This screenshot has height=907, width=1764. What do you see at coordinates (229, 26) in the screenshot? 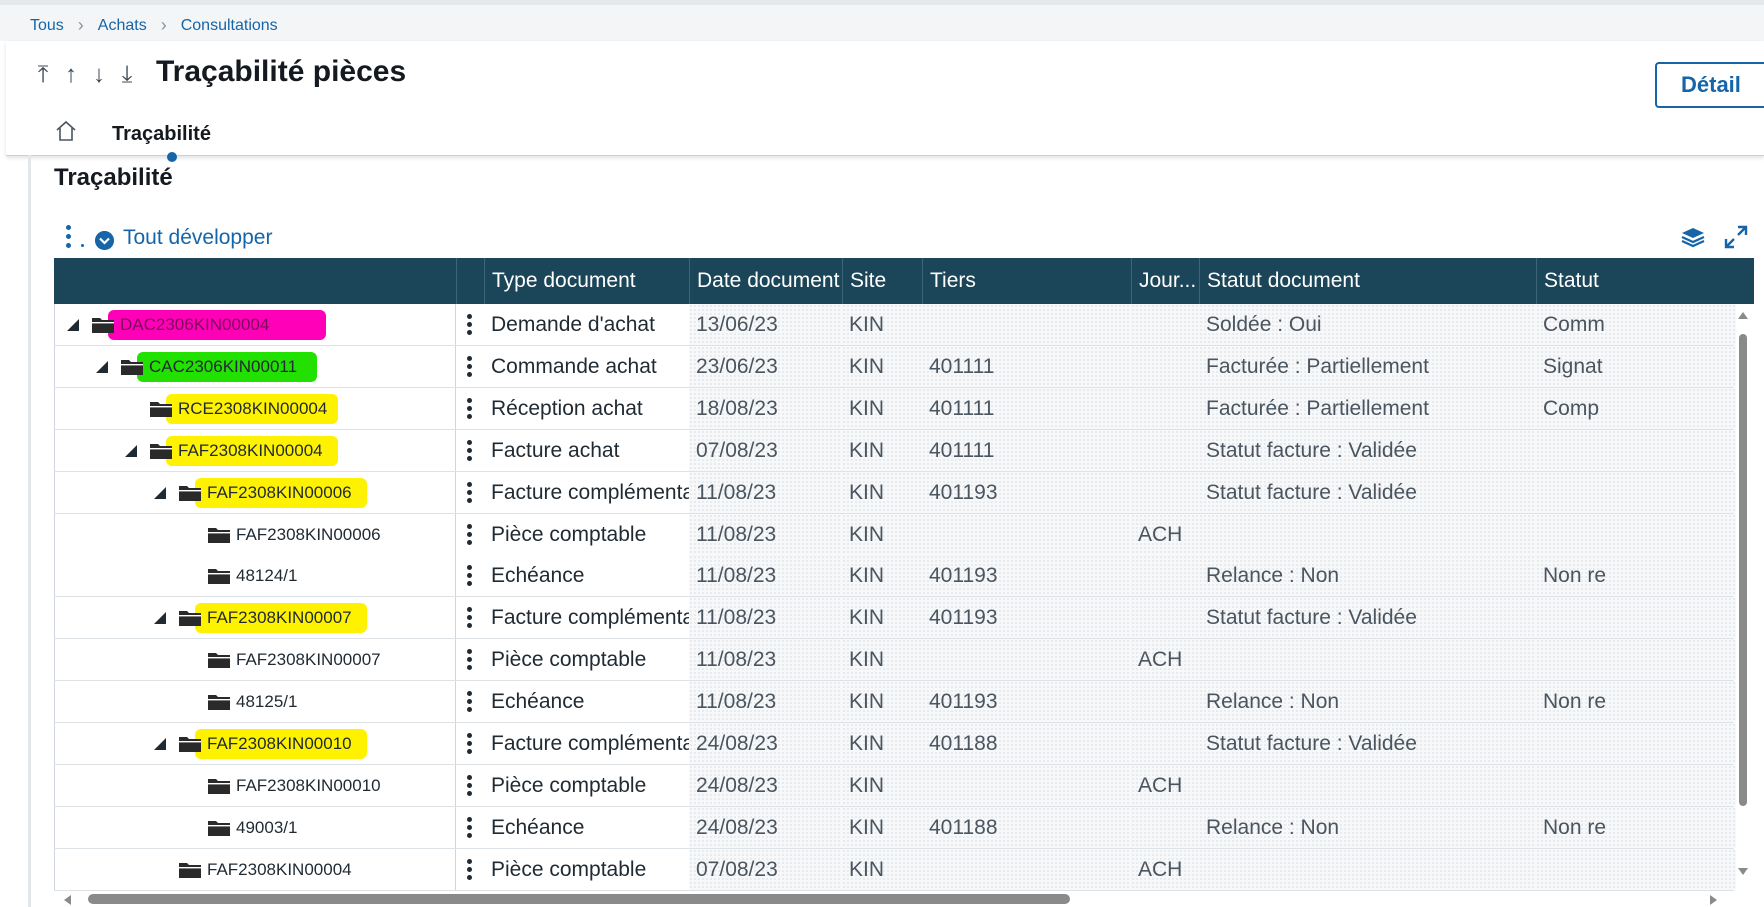
I see `breadcrumb-consultations: Consultations` at bounding box center [229, 26].